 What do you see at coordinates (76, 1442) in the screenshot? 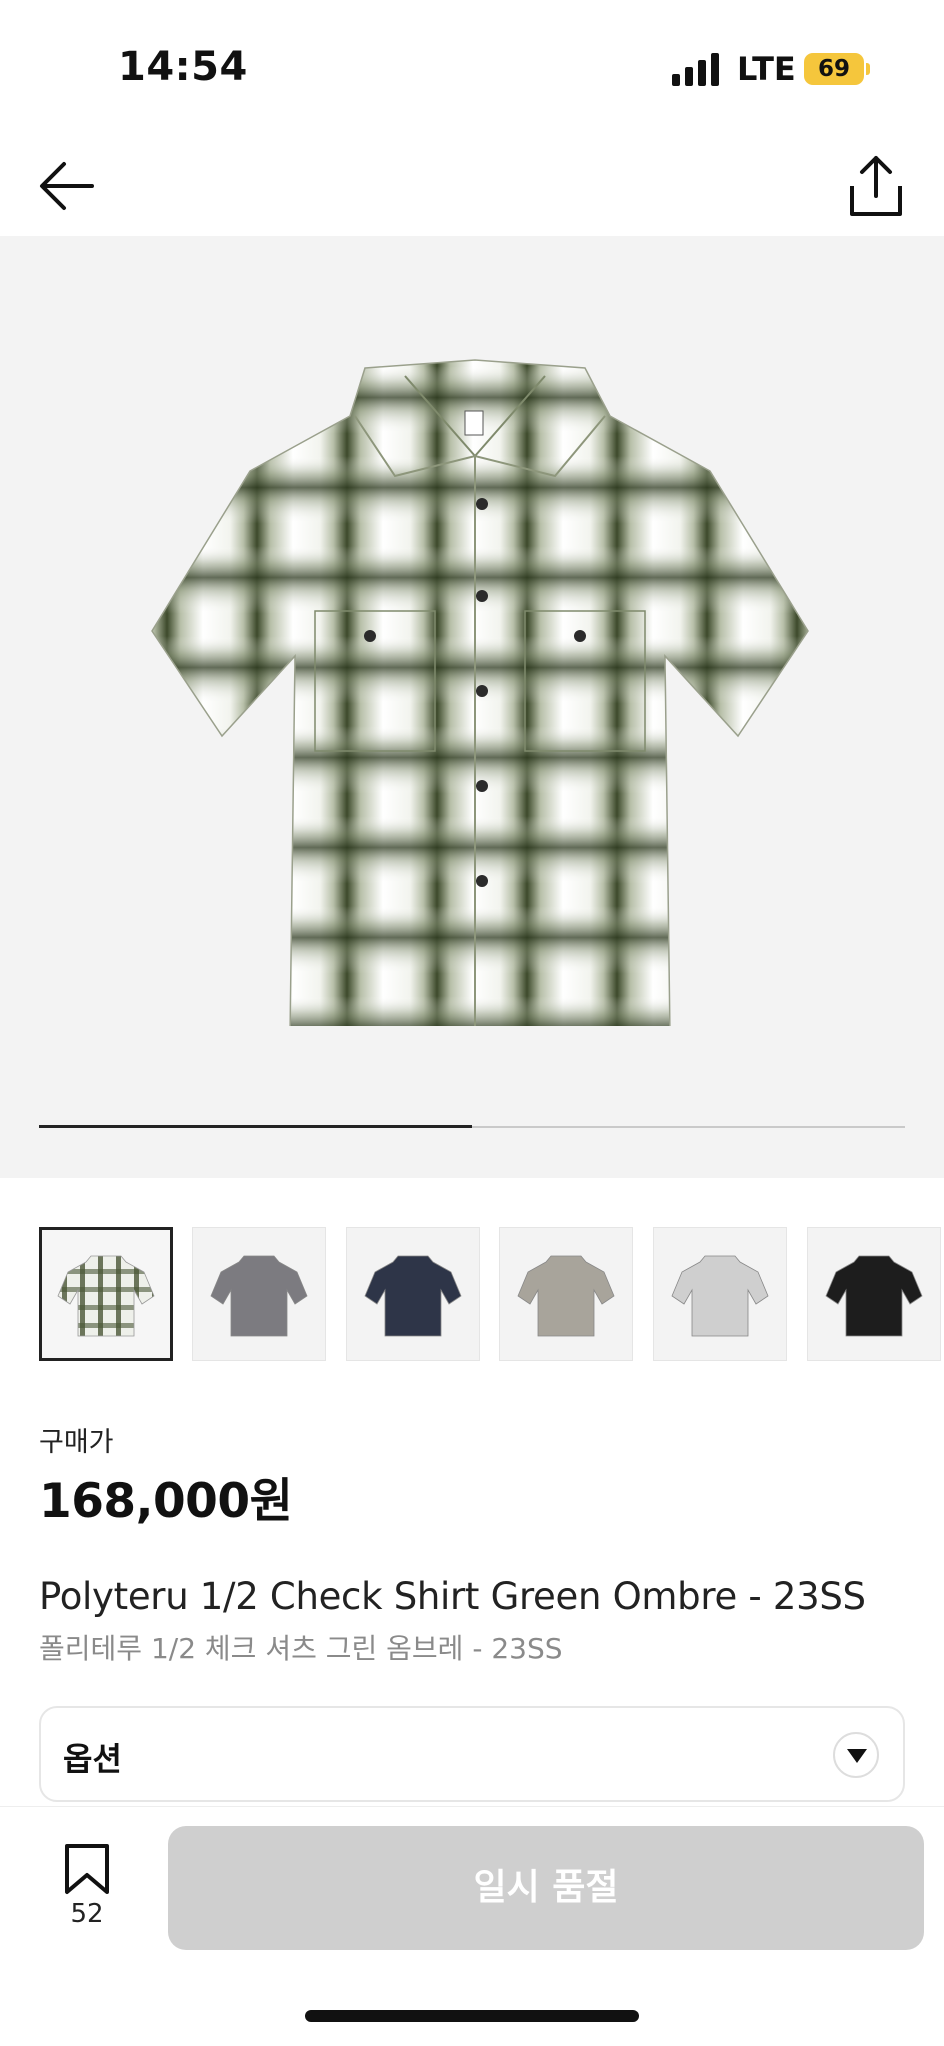
I see `price-label: 구매가` at bounding box center [76, 1442].